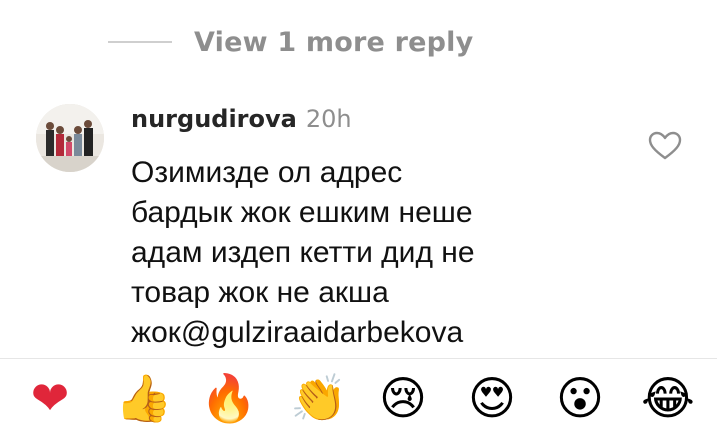  Describe the element at coordinates (214, 119) in the screenshot. I see `comment-username: nurgudirova` at that location.